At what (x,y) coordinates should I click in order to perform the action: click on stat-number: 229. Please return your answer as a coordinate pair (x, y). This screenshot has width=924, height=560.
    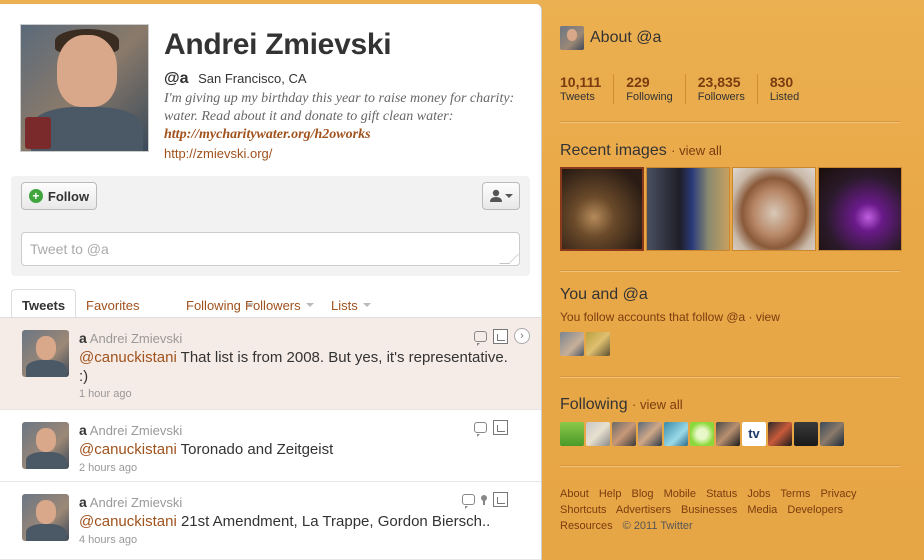
    Looking at the image, I should click on (638, 82).